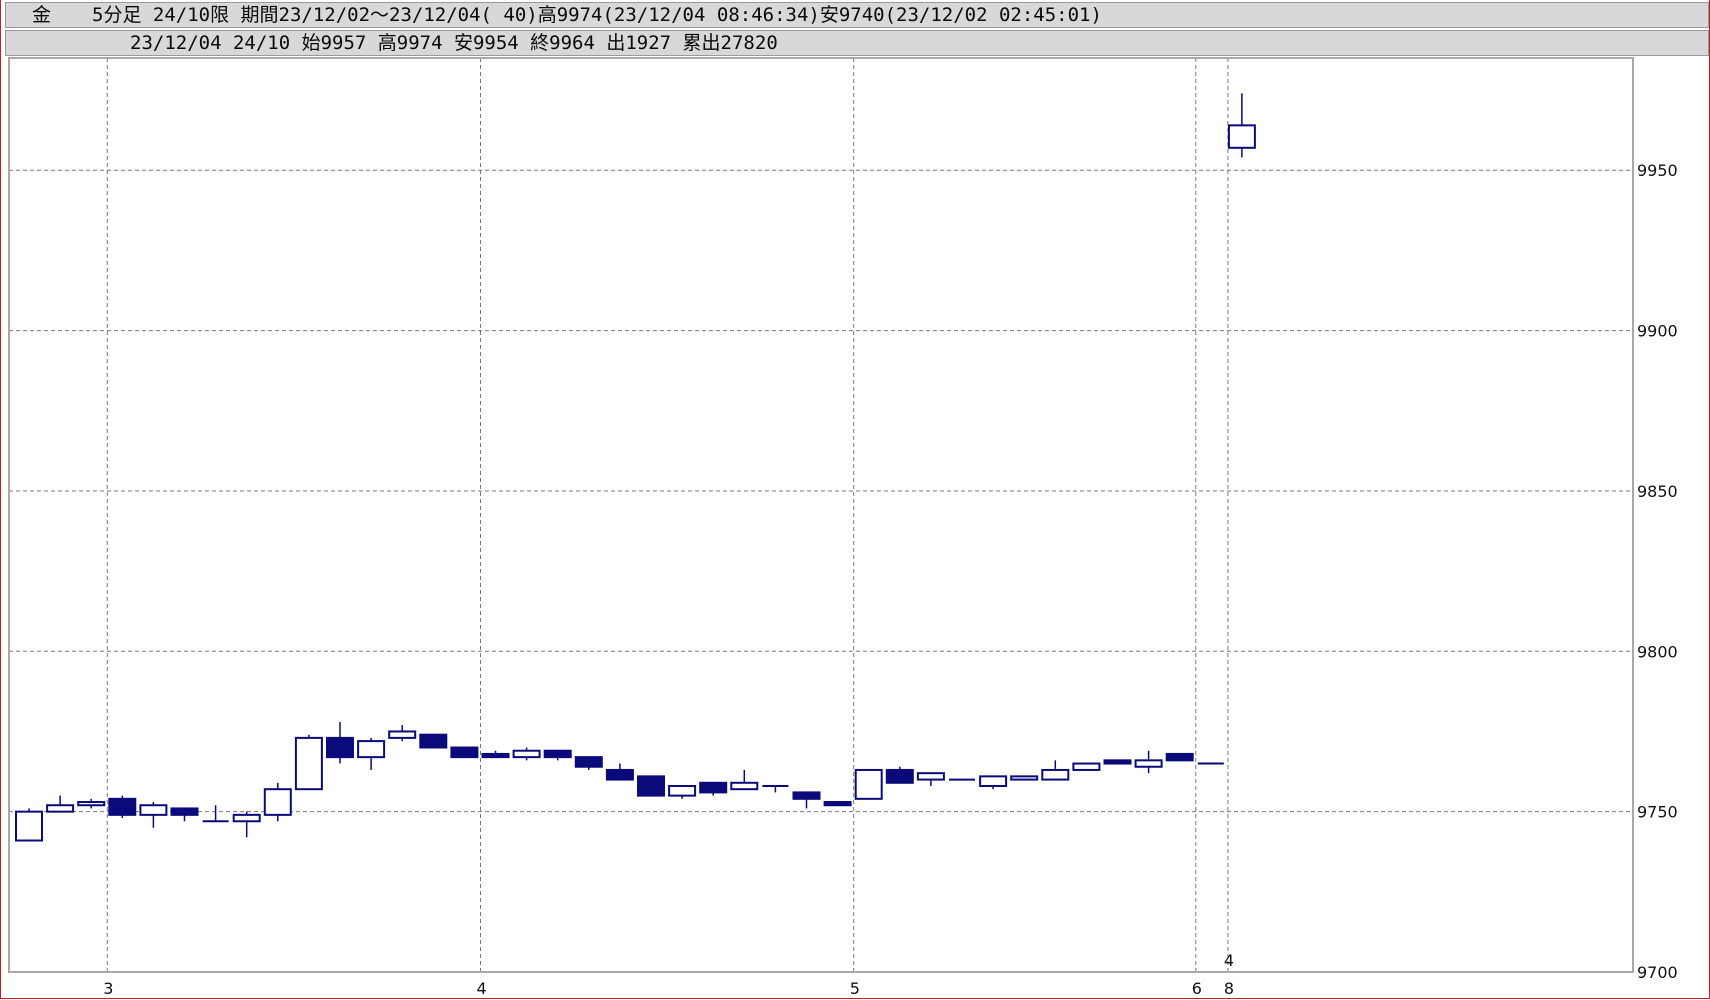  I want to click on x-tick-label: 6, so click(1197, 988).